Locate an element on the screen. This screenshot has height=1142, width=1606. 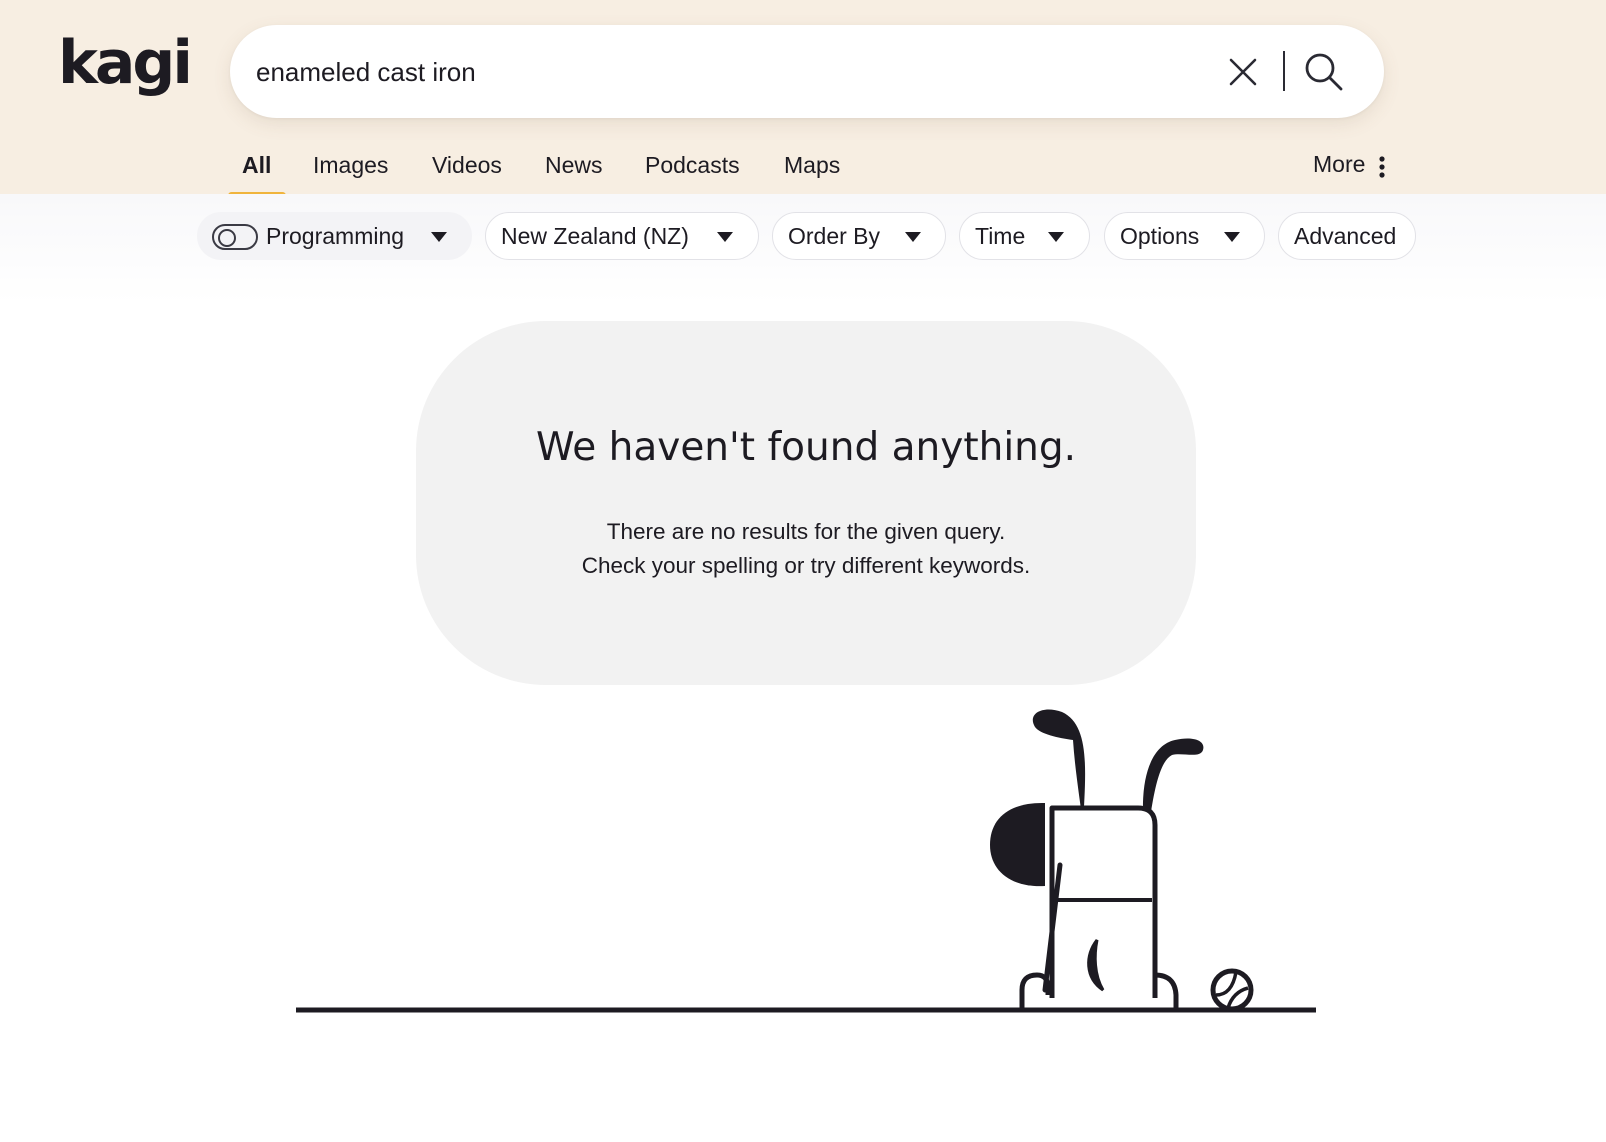
region-filter-label: New Zealand (NZ) is located at coordinates (595, 236).